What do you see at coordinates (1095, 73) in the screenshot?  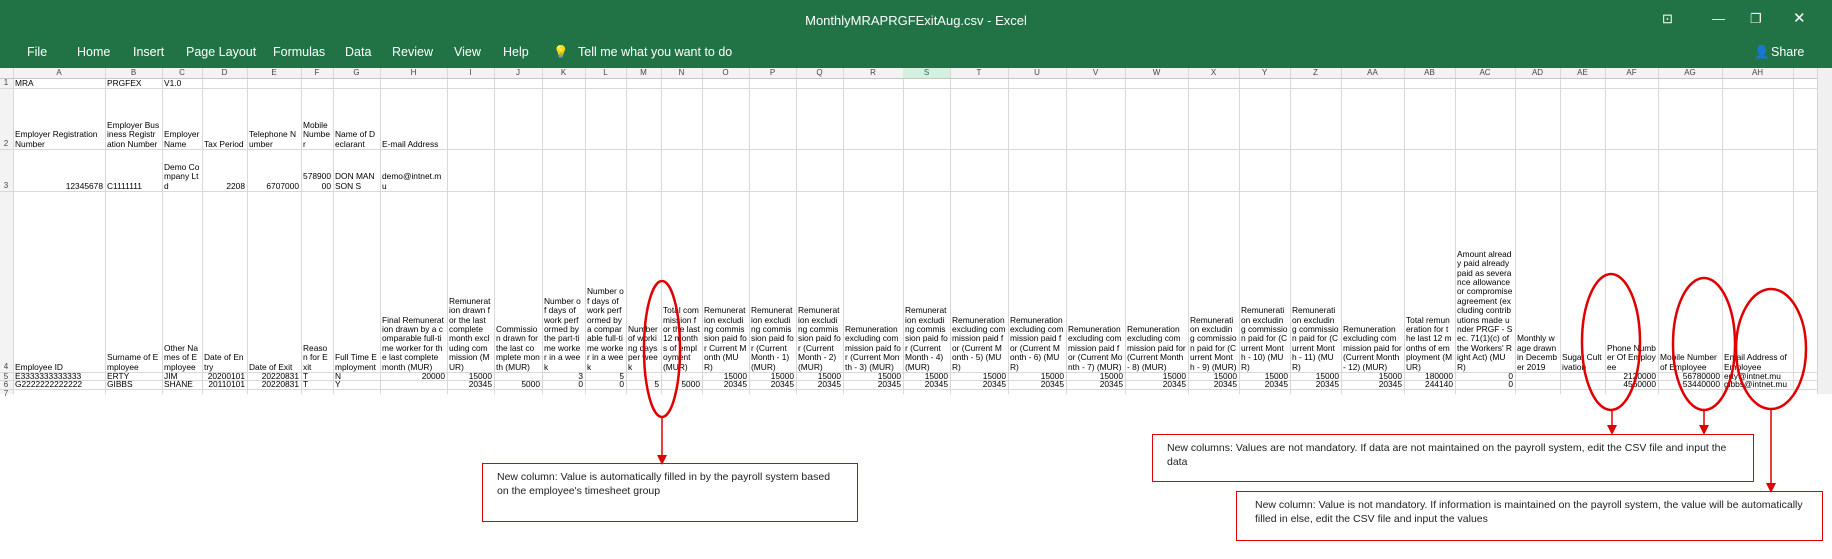 I see `column-header: V` at bounding box center [1095, 73].